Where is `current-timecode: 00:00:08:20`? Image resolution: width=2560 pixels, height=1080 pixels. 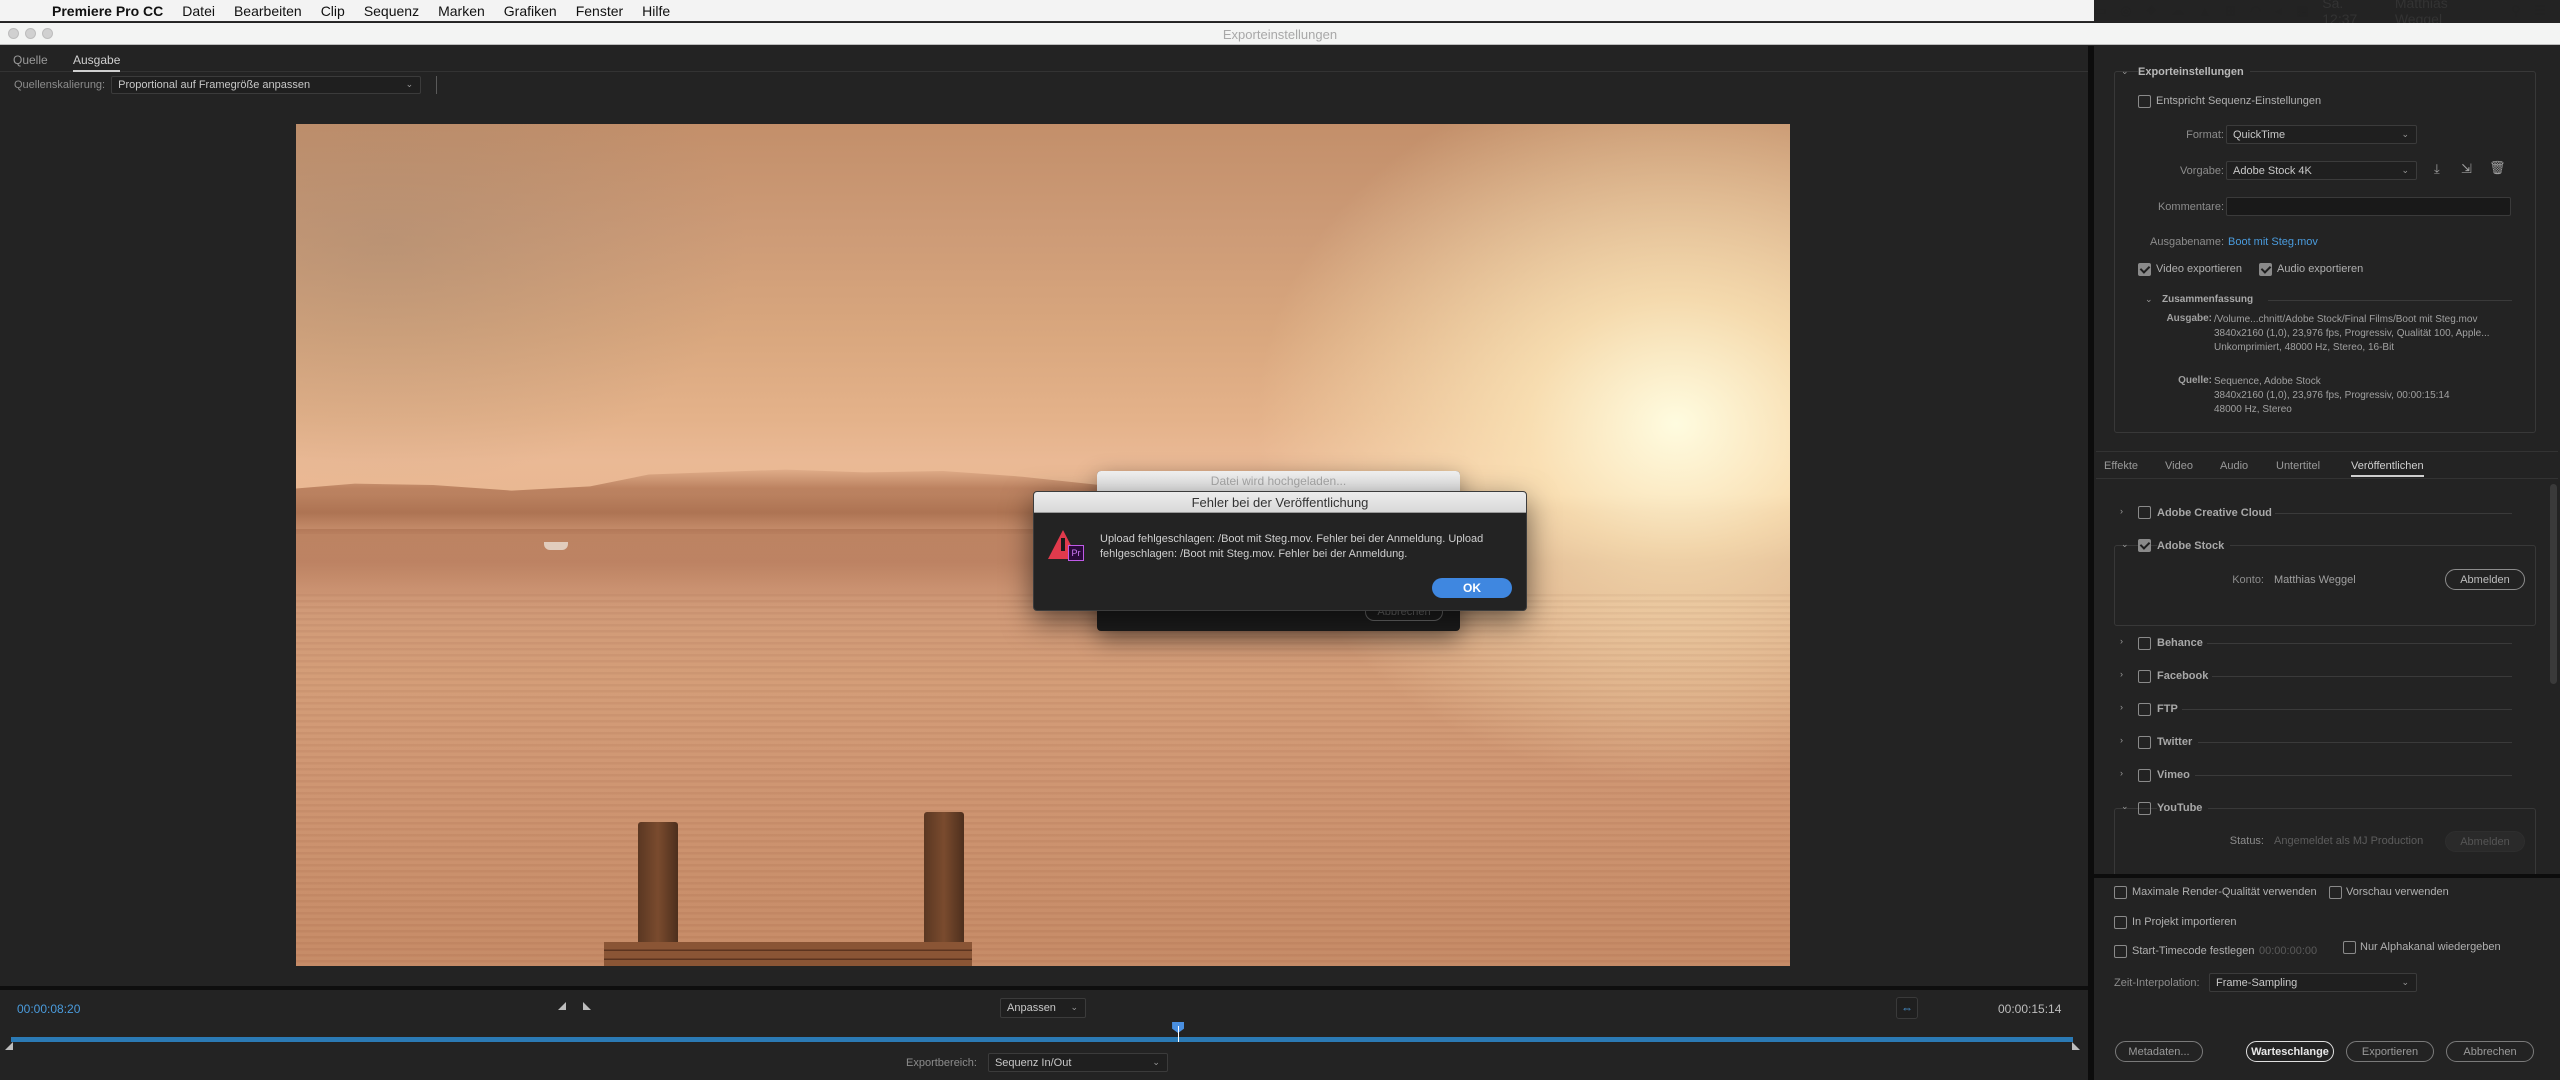 current-timecode: 00:00:08:20 is located at coordinates (48, 1009).